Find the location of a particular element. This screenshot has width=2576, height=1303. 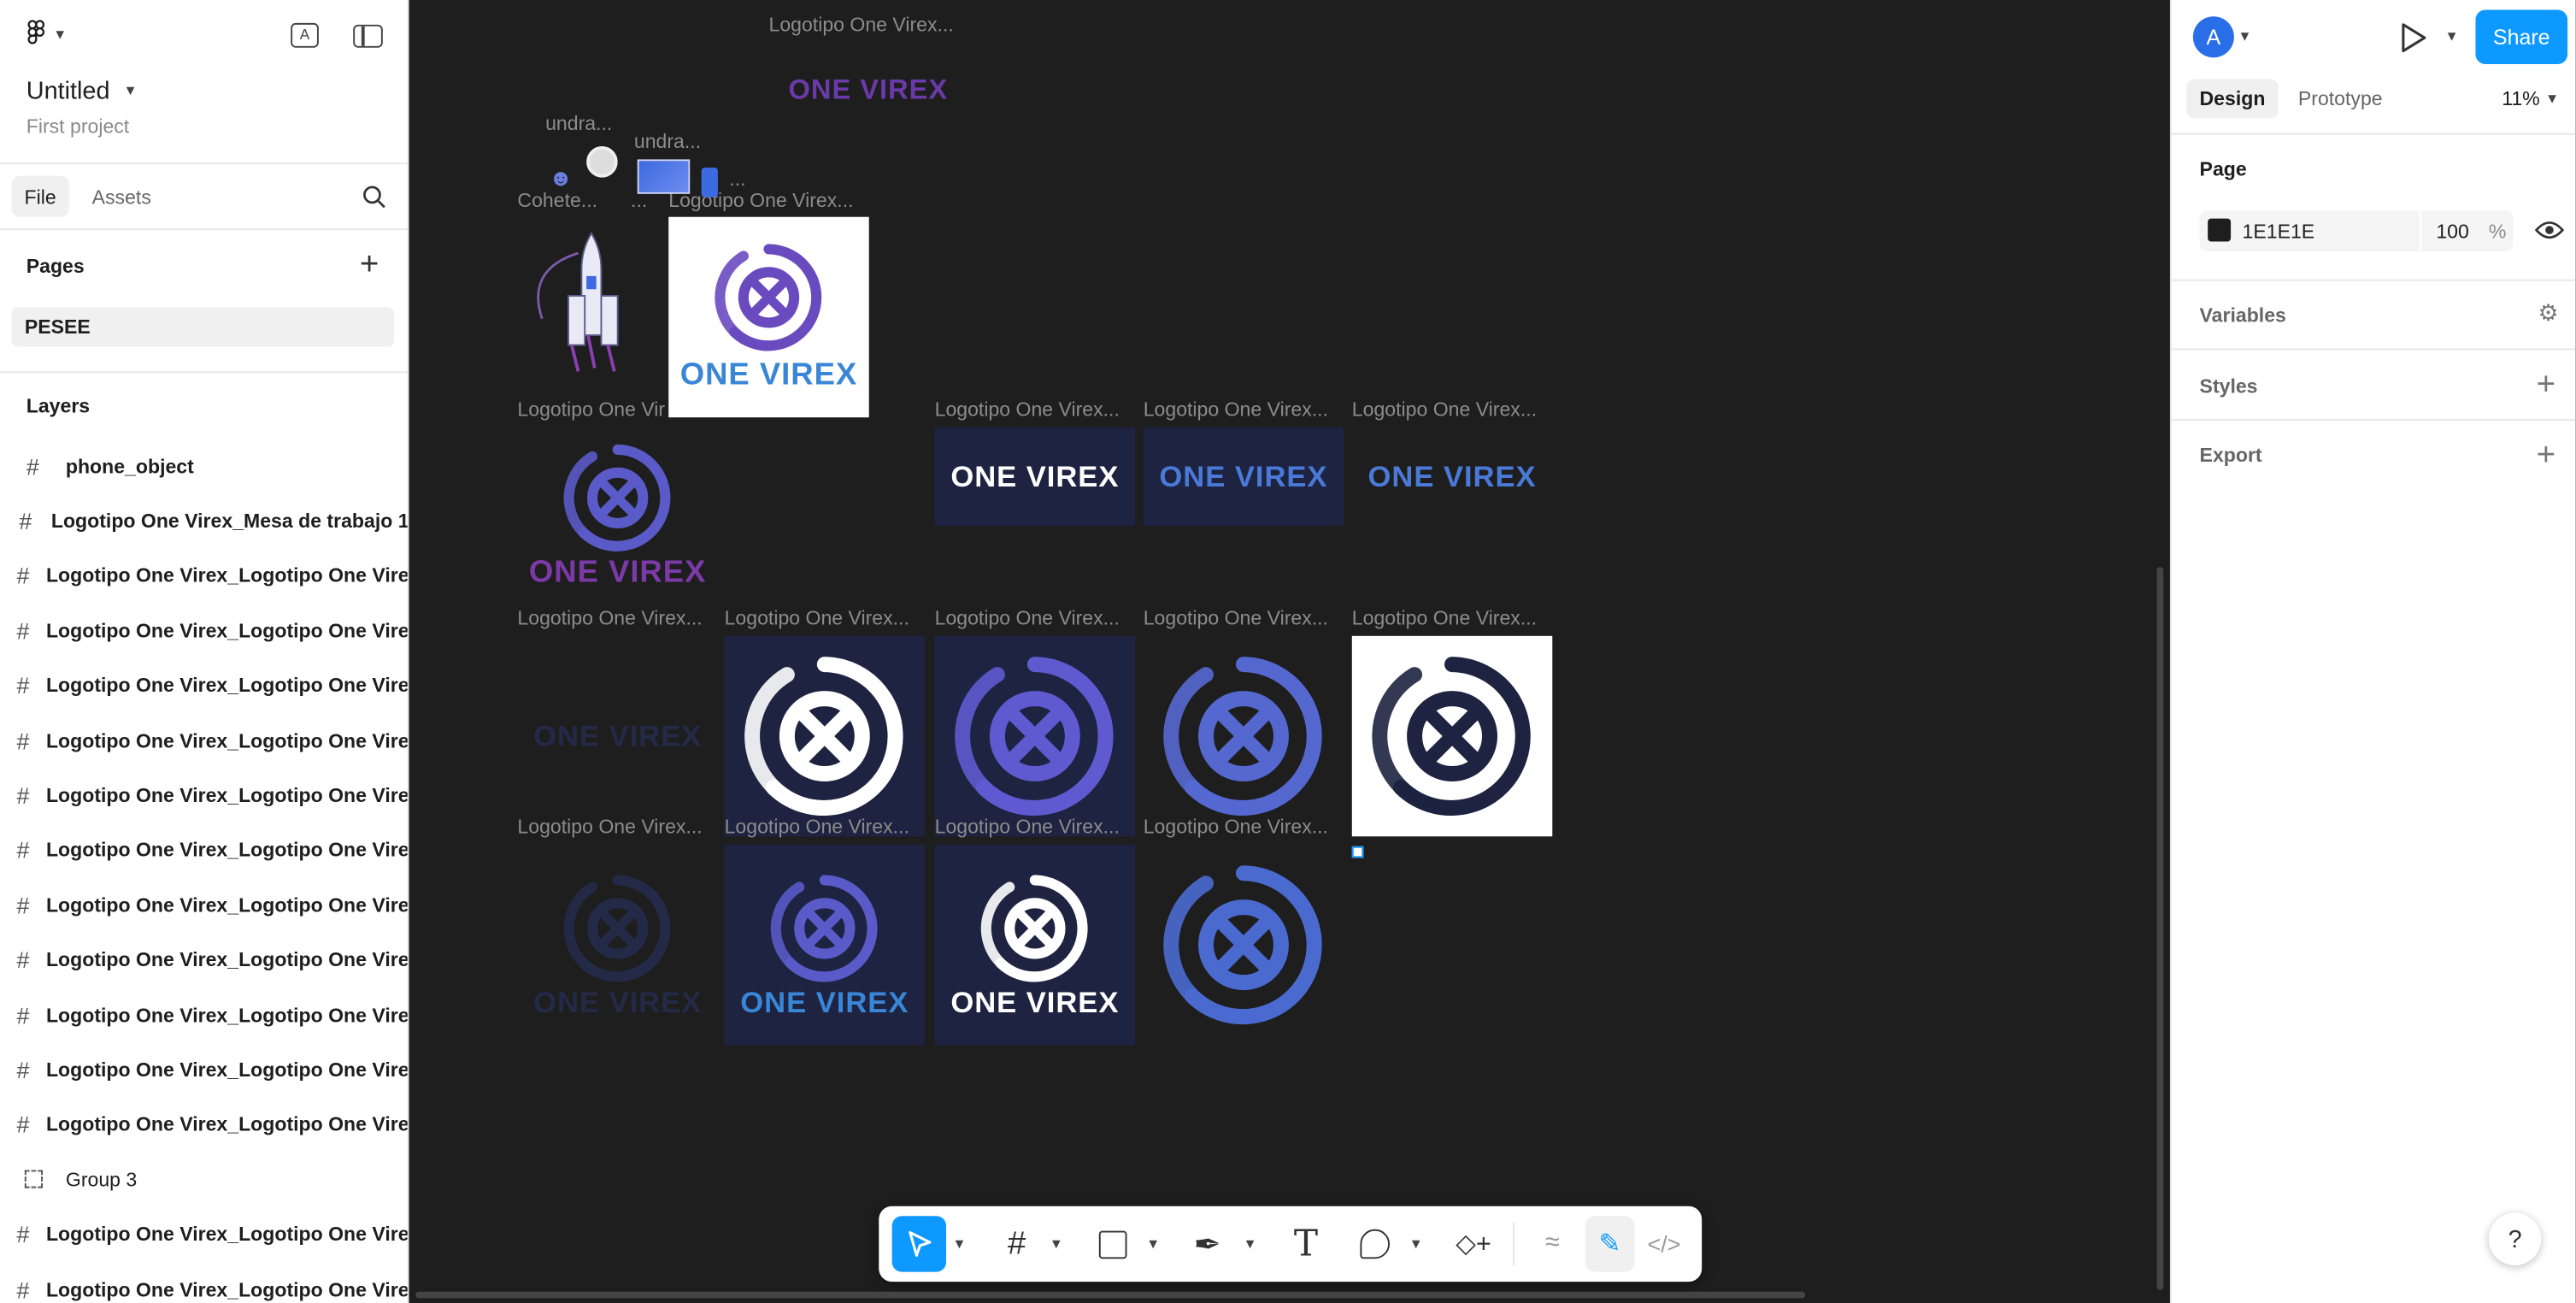

draw-mode-icon: ≈ is located at coordinates (1552, 1244).